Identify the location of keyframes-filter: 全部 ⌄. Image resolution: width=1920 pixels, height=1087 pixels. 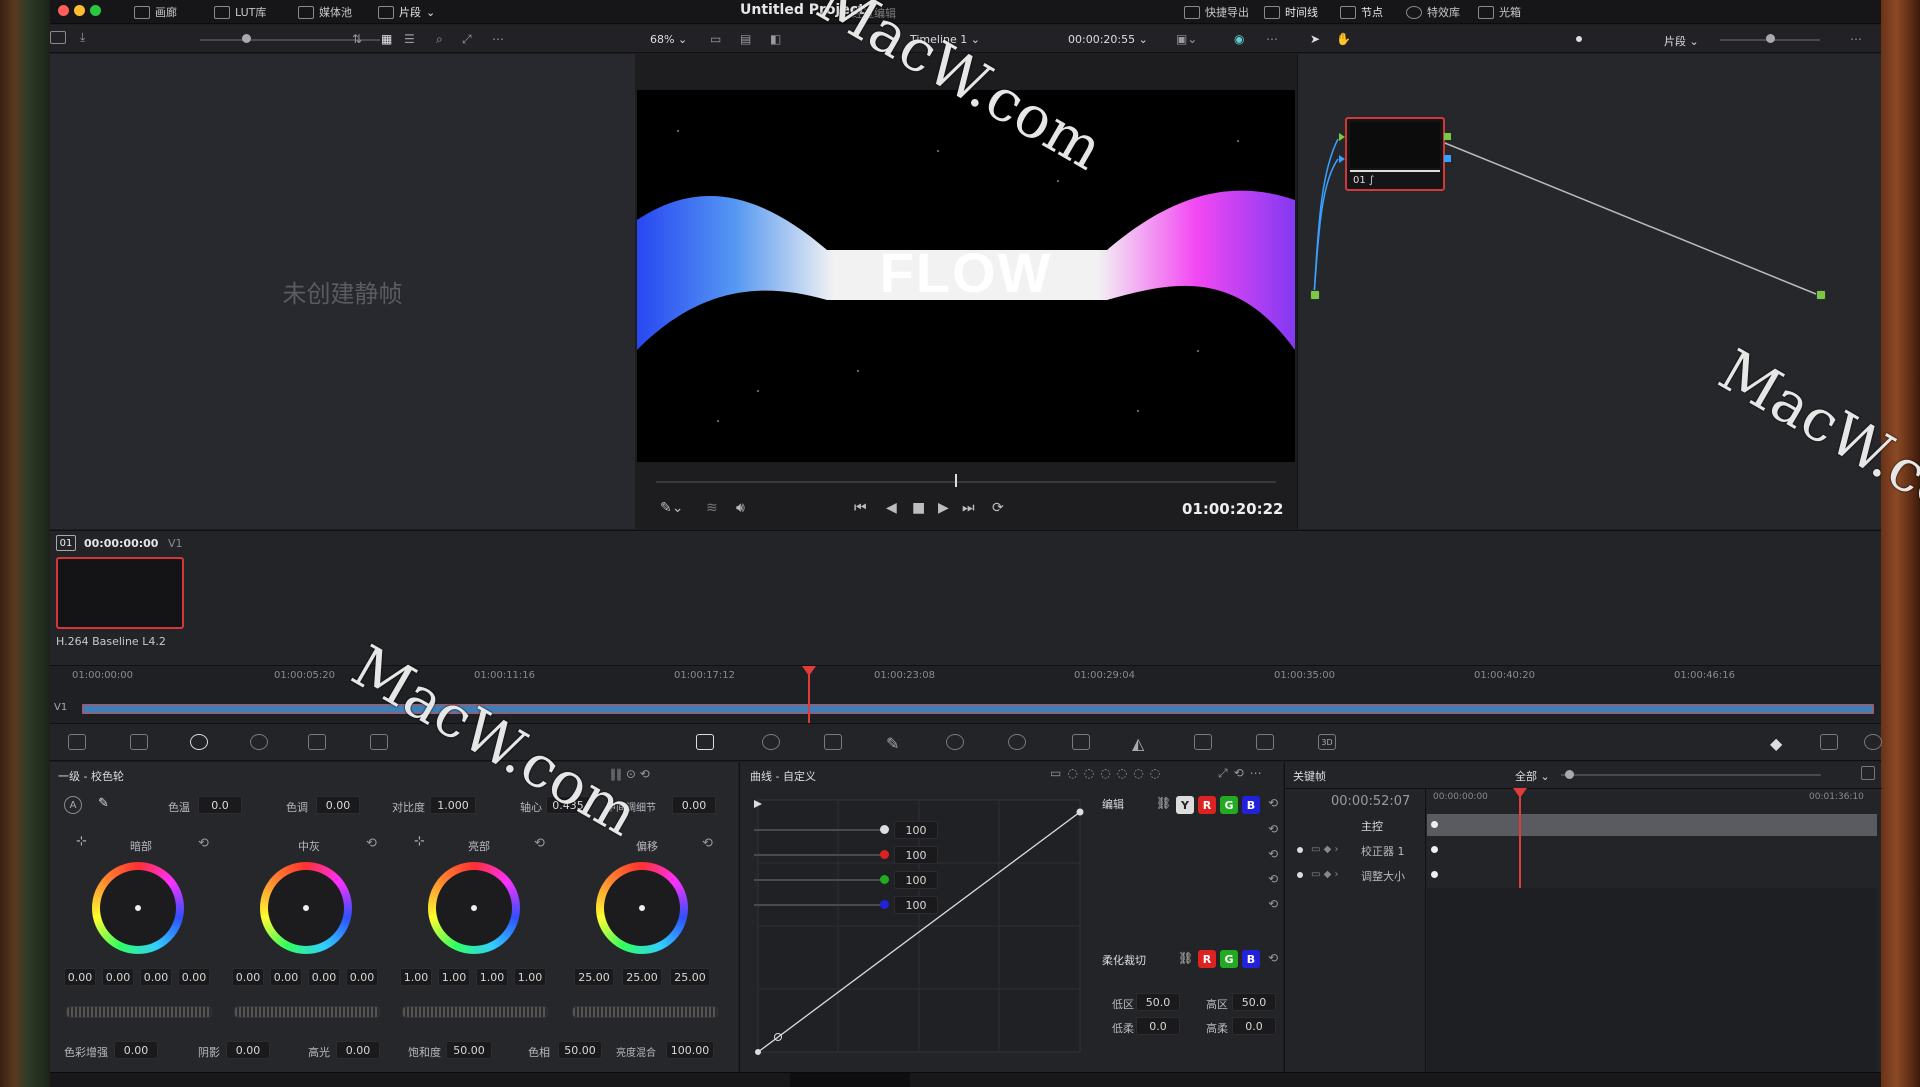
(1532, 776).